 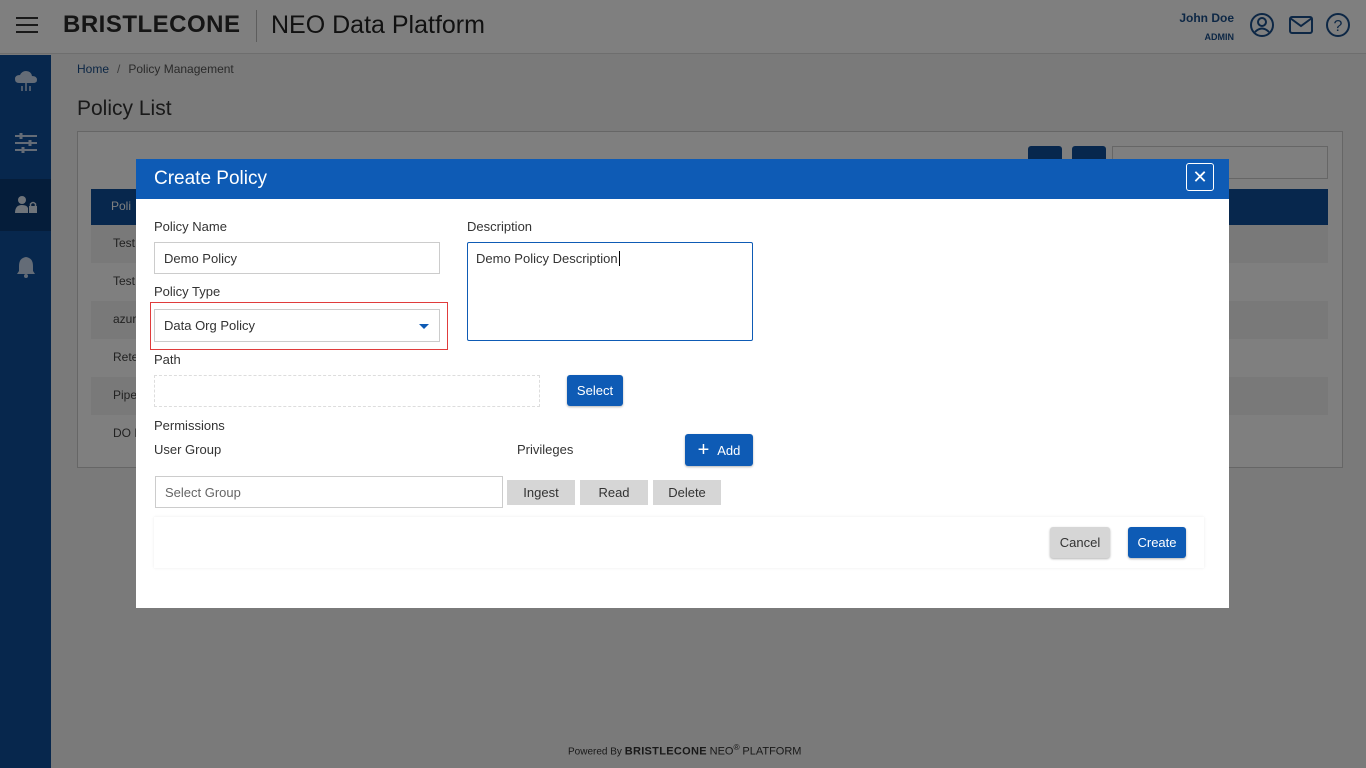 What do you see at coordinates (1157, 542) in the screenshot?
I see `create-button: Create` at bounding box center [1157, 542].